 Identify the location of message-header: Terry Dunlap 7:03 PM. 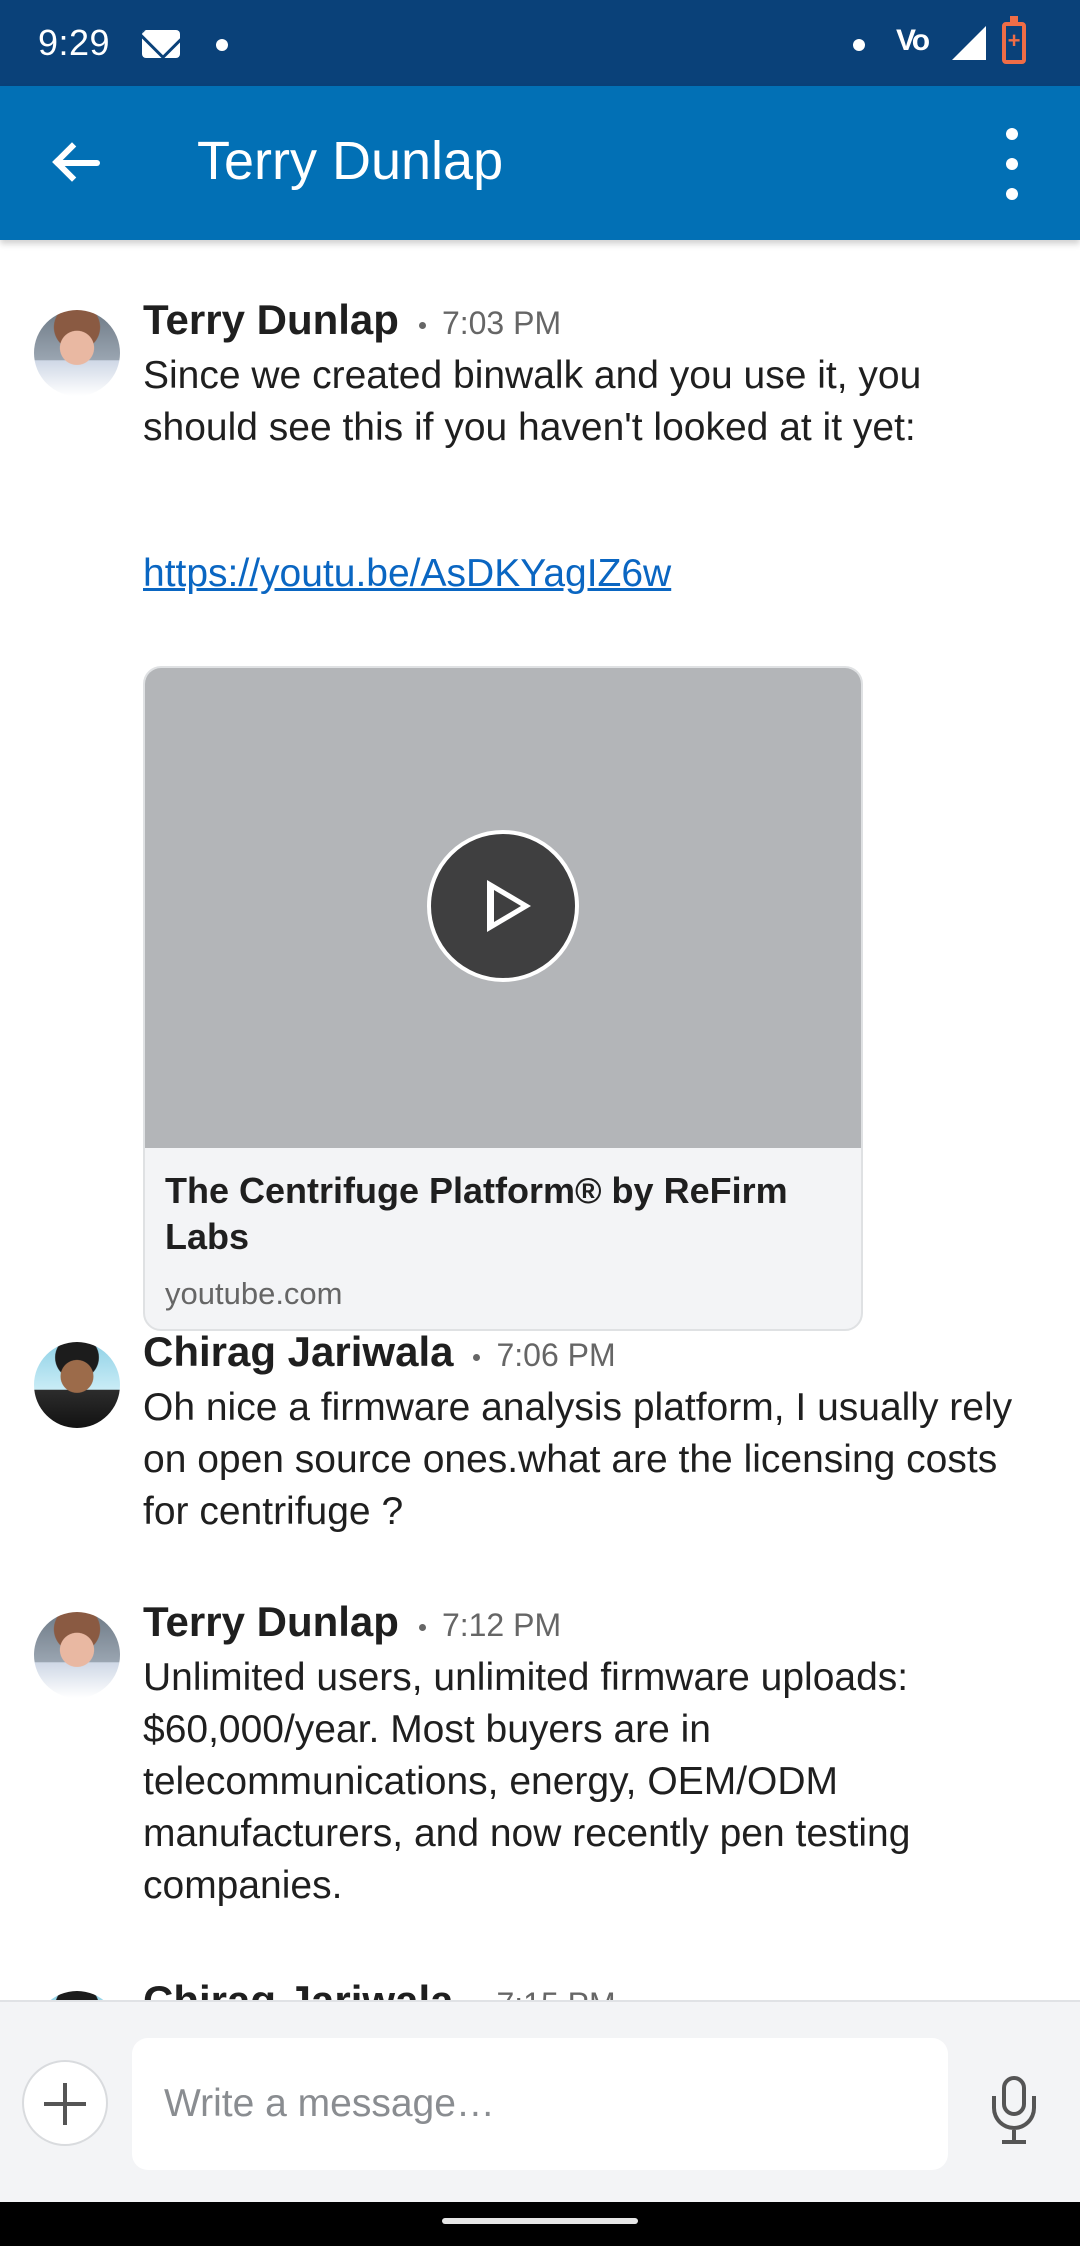
(352, 320).